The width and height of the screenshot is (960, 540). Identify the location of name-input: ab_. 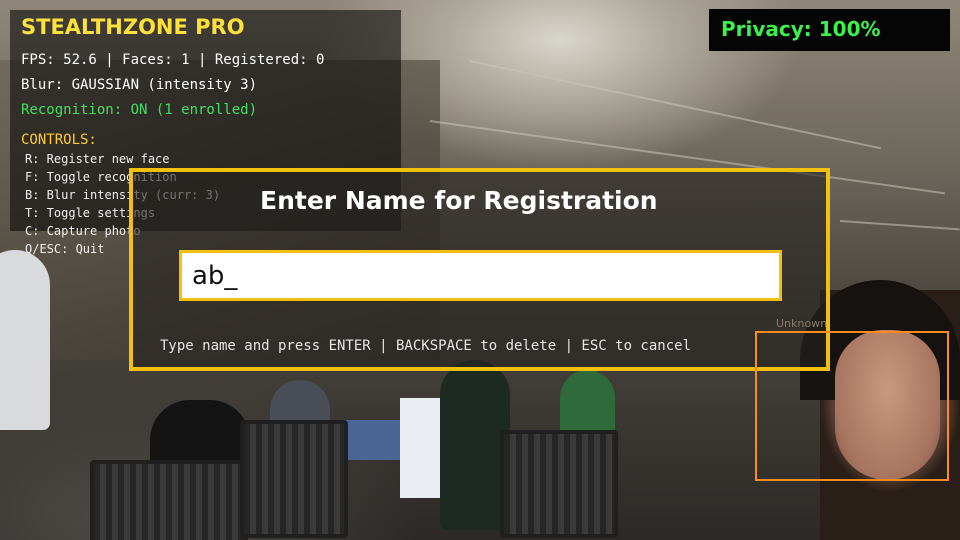
(480, 275).